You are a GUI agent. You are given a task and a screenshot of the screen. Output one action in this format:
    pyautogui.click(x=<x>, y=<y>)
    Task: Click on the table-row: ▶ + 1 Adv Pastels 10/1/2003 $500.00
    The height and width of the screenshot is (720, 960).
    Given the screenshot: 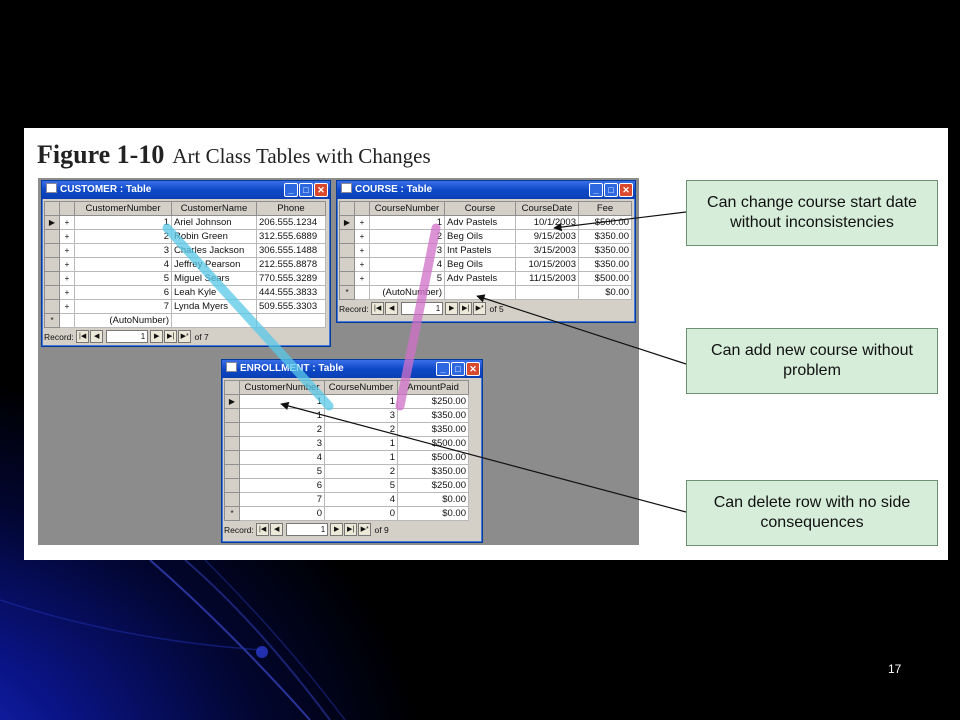 What is the action you would take?
    pyautogui.click(x=485, y=222)
    